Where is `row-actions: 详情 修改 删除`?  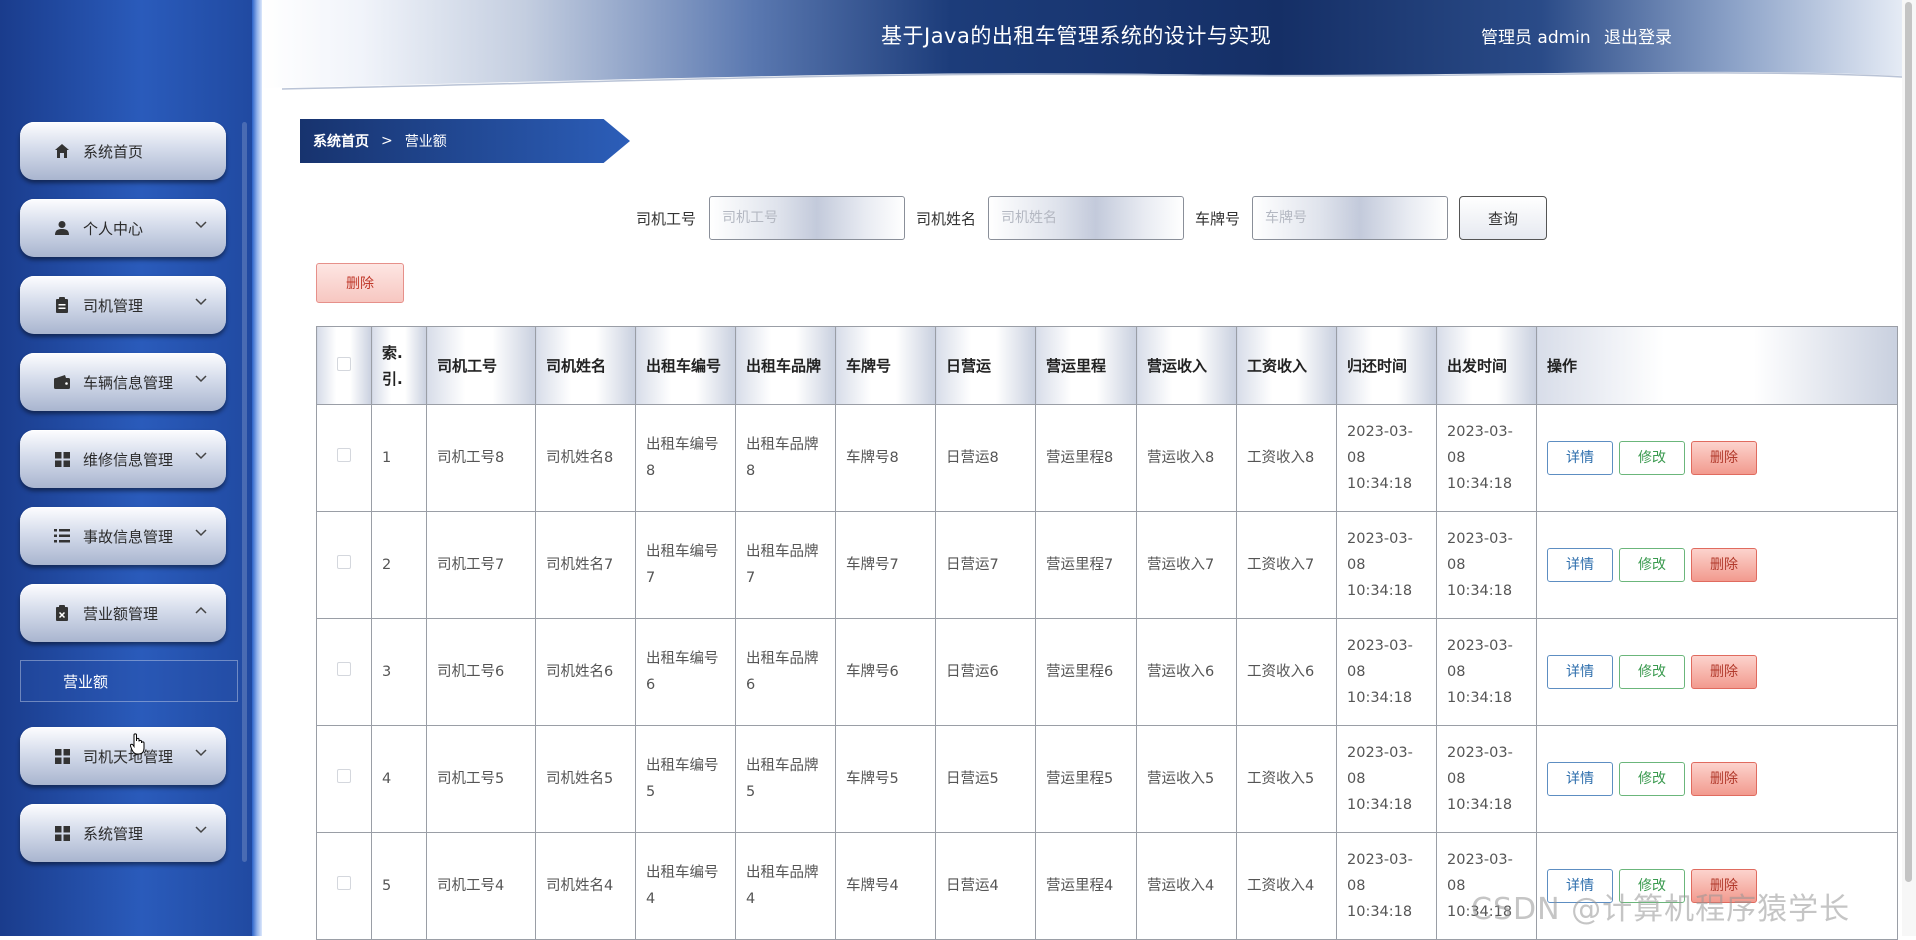
row-actions: 详情 修改 删除 is located at coordinates (1717, 886).